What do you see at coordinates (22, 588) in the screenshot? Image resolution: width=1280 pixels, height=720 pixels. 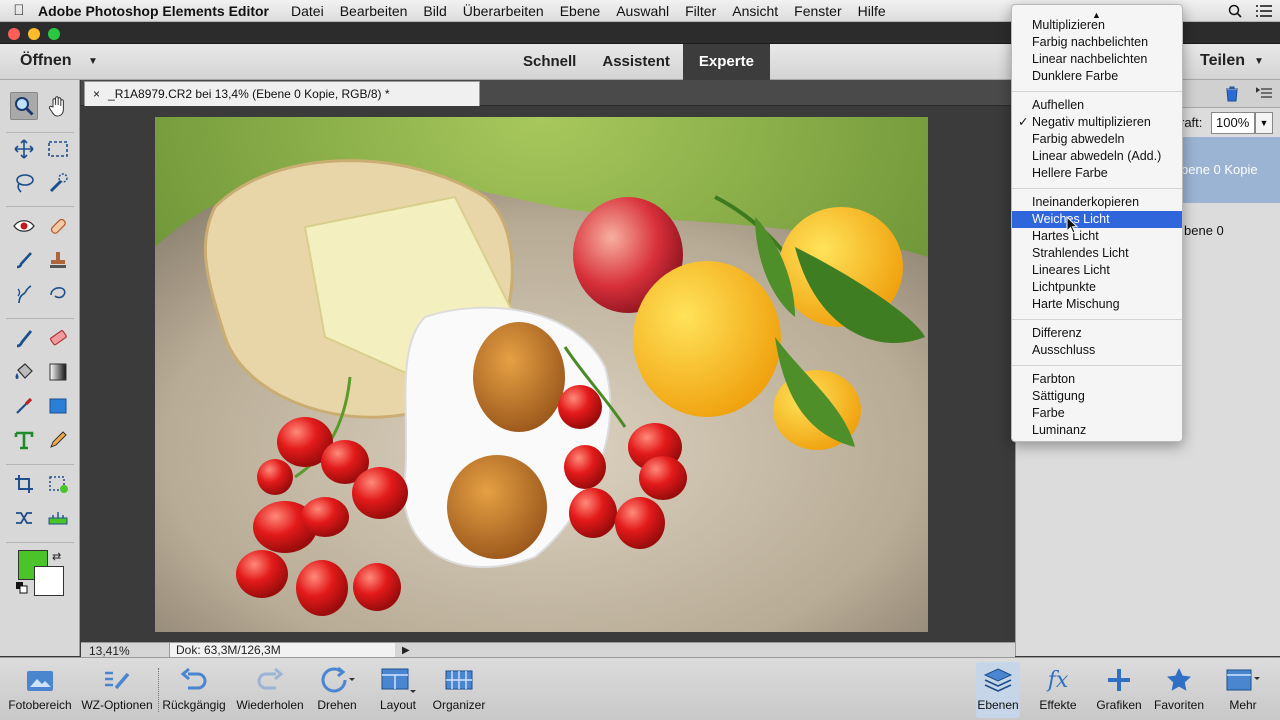 I see `default-colors-icon` at bounding box center [22, 588].